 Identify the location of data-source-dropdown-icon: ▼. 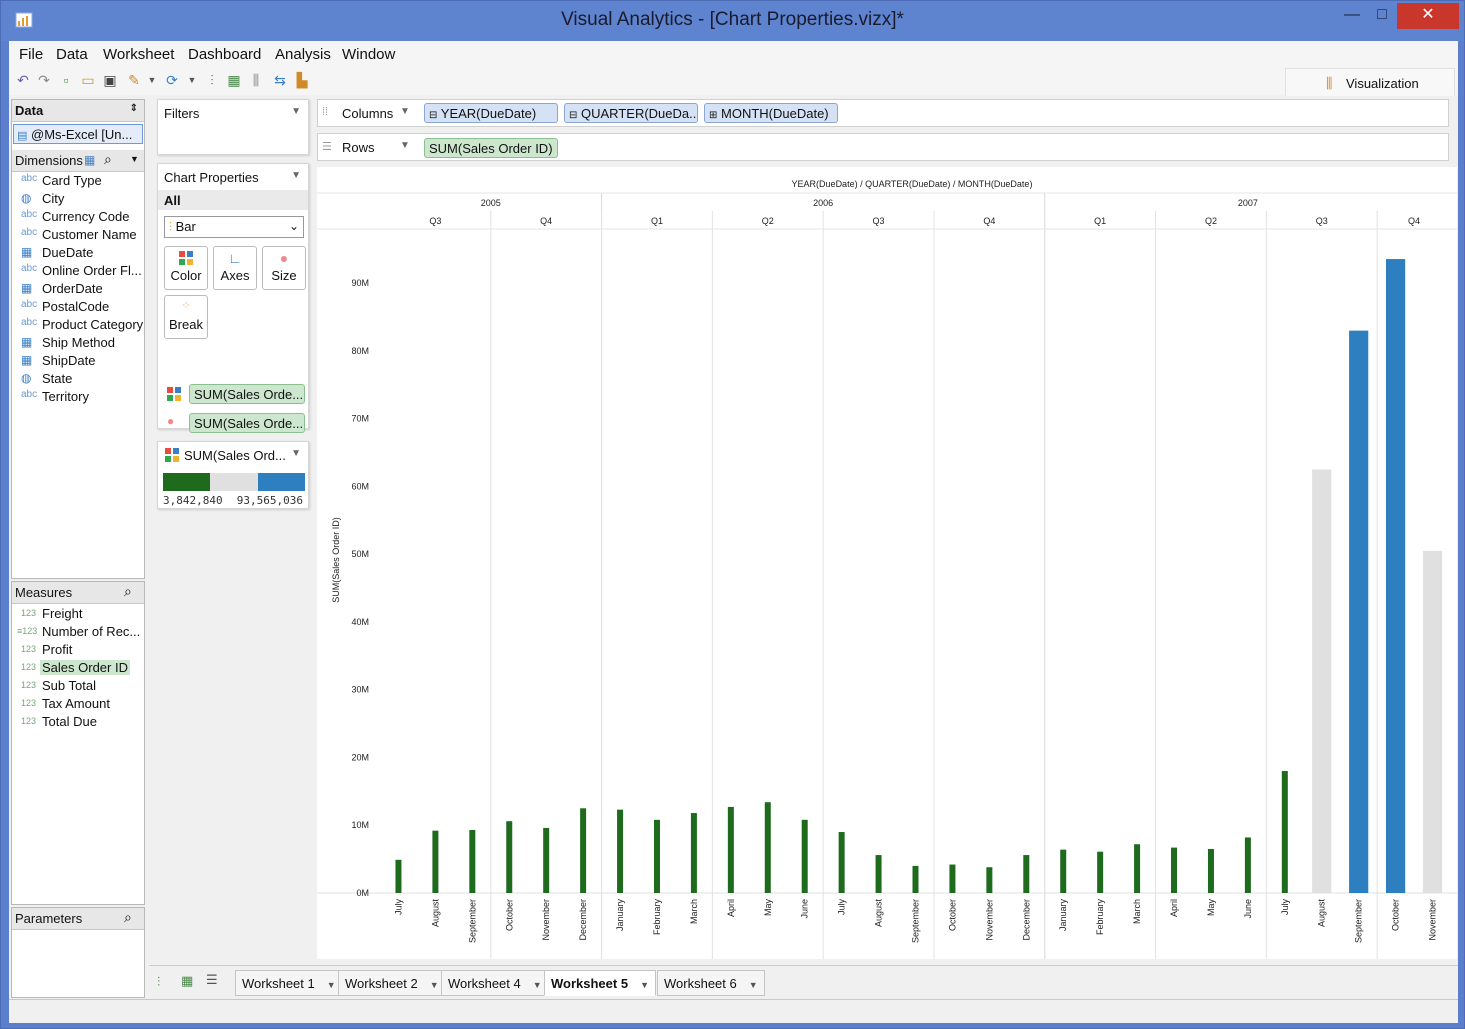
(152, 80).